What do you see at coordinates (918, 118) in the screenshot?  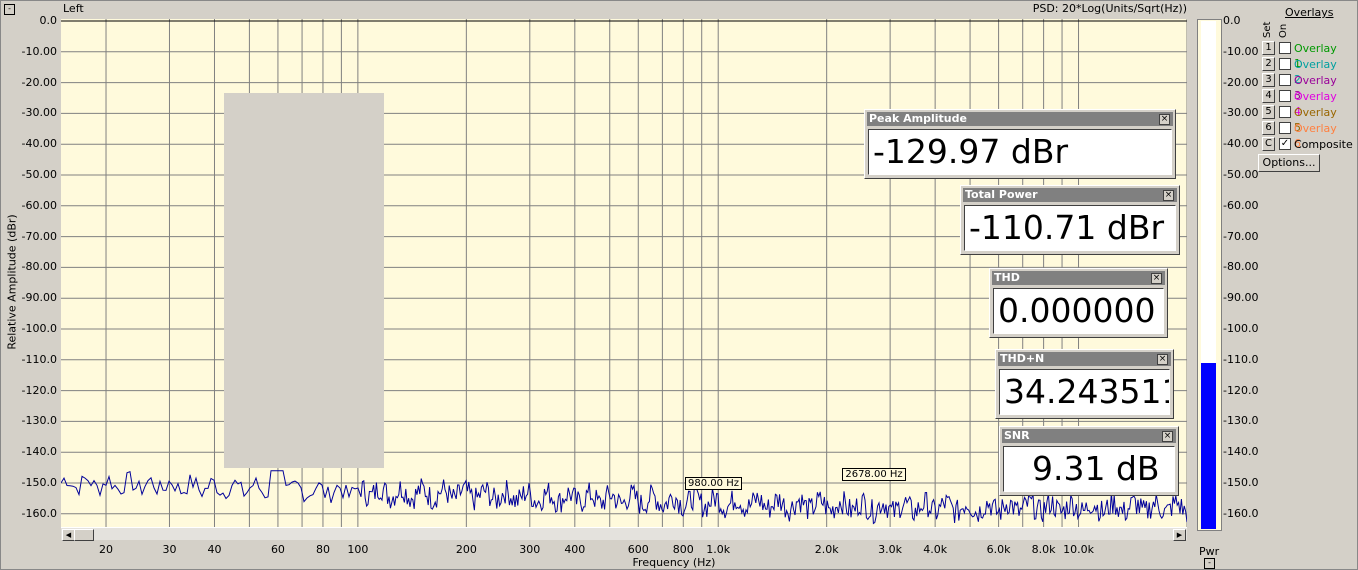 I see `peak-amplitude-title-text: Peak Amplitude` at bounding box center [918, 118].